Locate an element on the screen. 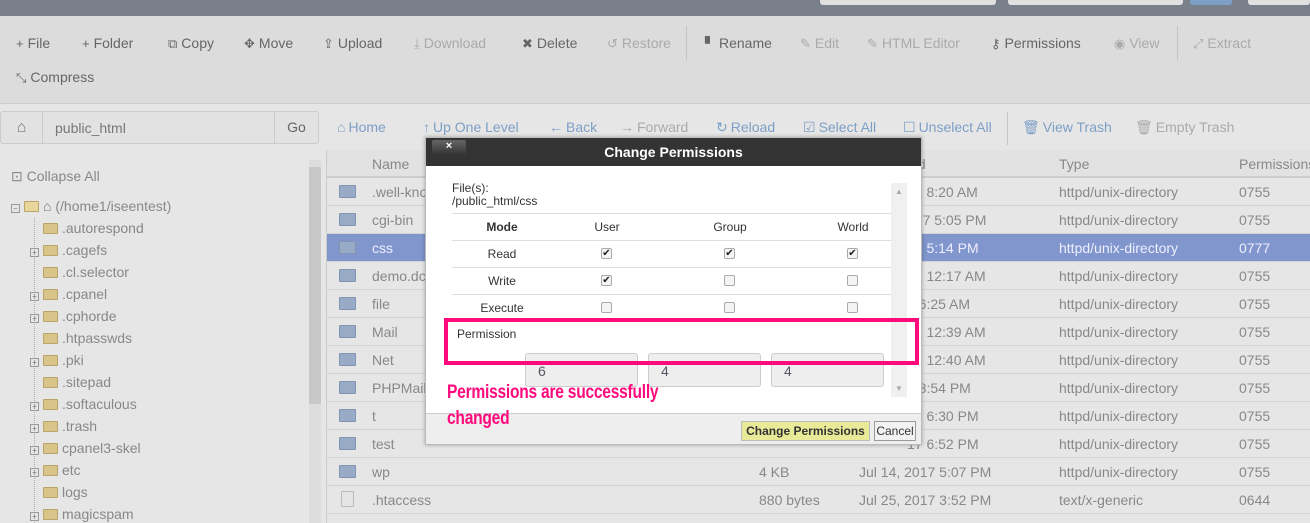  toolbar-move-button: ✥ Move is located at coordinates (268, 43).